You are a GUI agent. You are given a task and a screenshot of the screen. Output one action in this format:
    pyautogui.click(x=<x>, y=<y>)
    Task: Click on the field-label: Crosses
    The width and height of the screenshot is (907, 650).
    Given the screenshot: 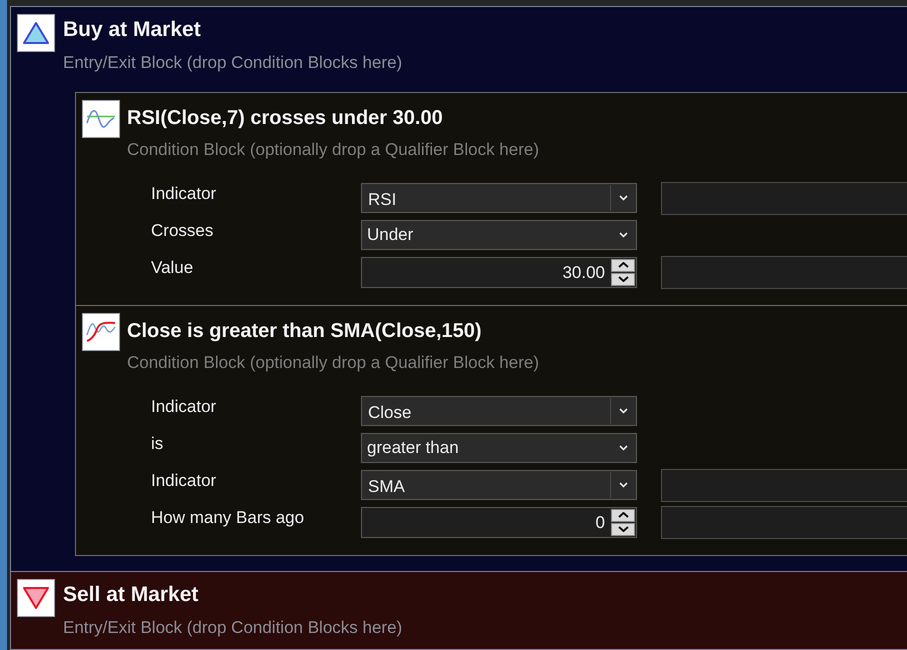 What is the action you would take?
    pyautogui.click(x=182, y=231)
    